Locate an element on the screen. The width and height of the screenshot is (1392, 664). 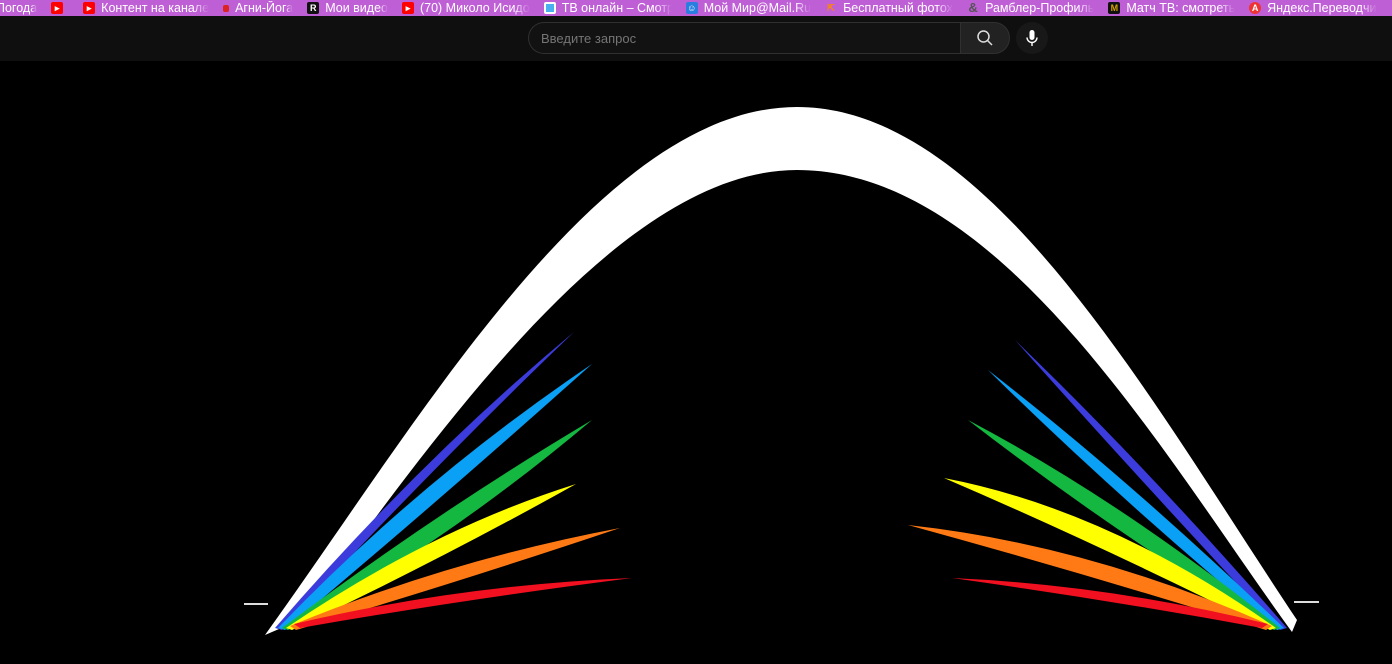
bookmark-mymir: ☺ Мой Мир@Mail.Ru is located at coordinates (748, 8).